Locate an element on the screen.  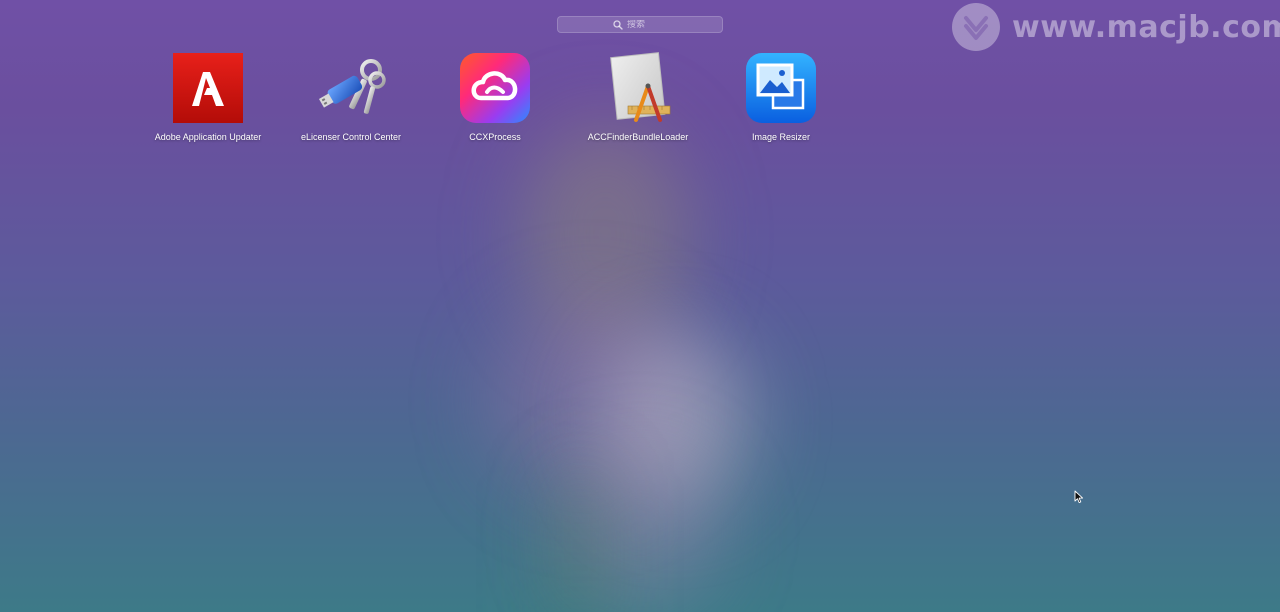
watermark-text: www.macjb.com is located at coordinates (1146, 27).